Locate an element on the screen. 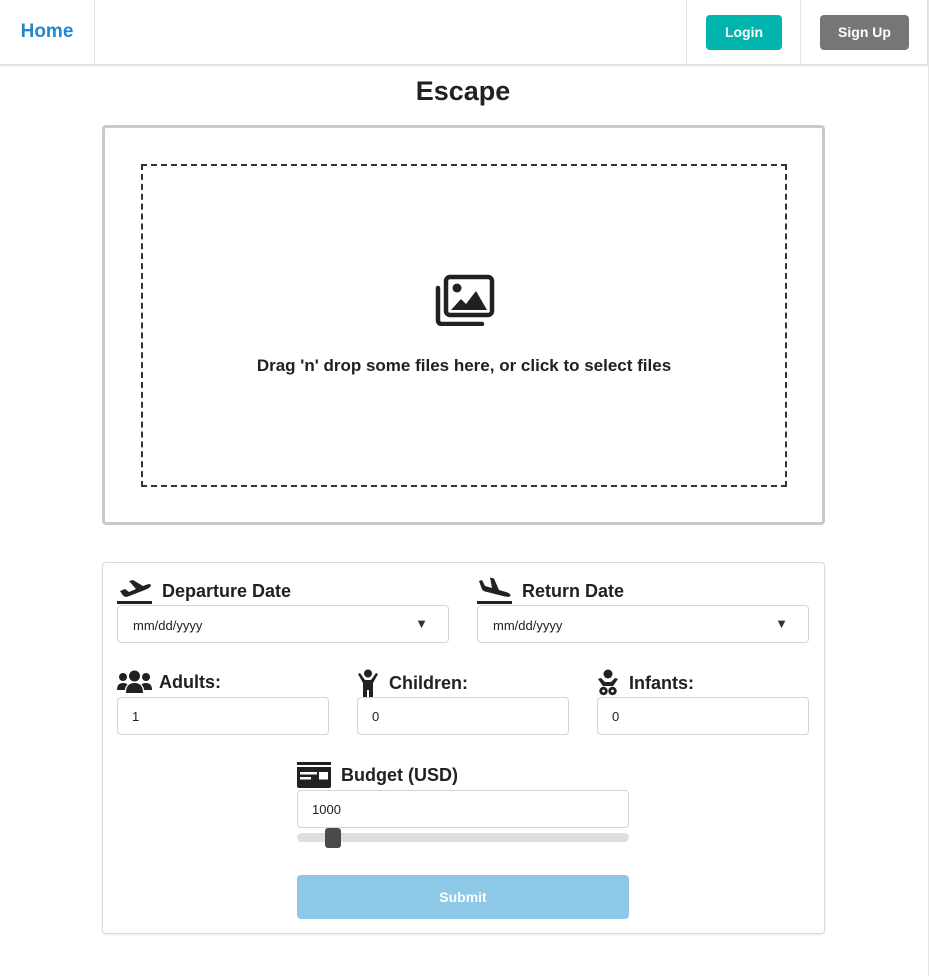 Image resolution: width=929 pixels, height=976 pixels. infants-label-text: Infants: is located at coordinates (661, 682).